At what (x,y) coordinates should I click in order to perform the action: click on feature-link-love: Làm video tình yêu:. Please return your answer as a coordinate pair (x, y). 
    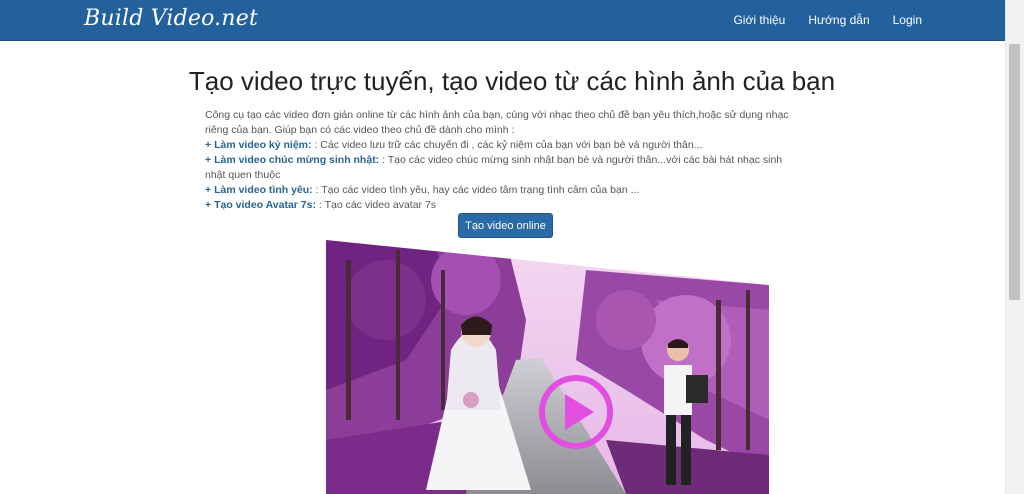
    Looking at the image, I should click on (263, 190).